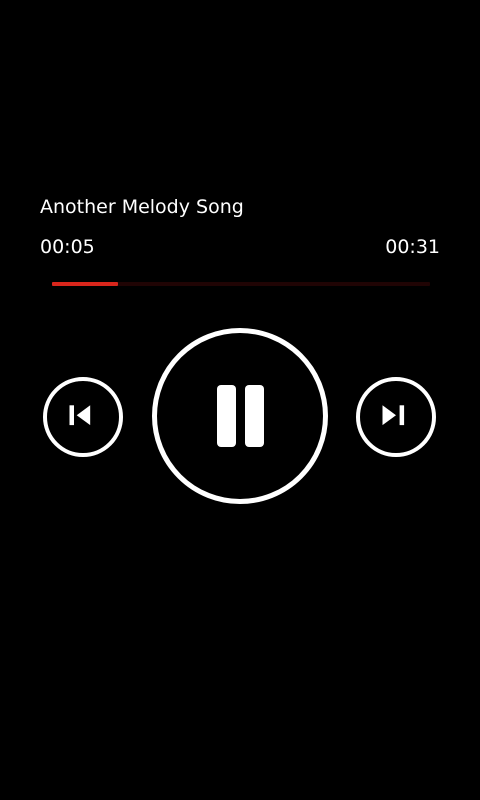  What do you see at coordinates (241, 284) in the screenshot?
I see `progress-bar` at bounding box center [241, 284].